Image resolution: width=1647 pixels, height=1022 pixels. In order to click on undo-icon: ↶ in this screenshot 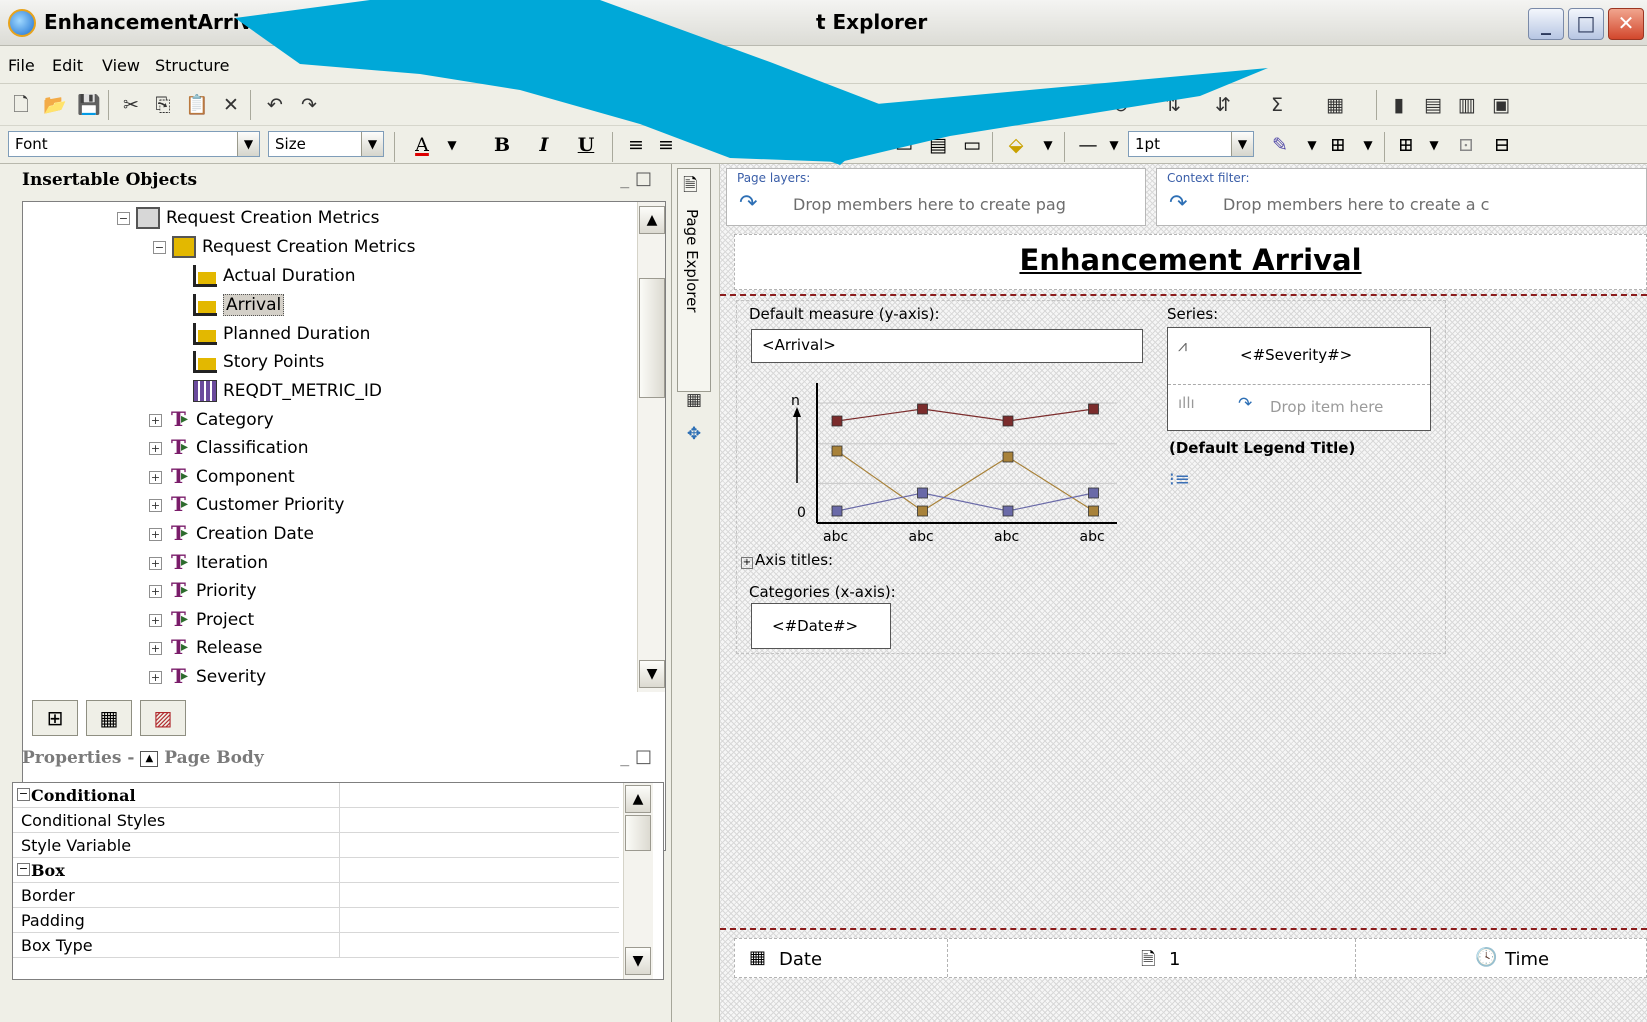, I will do `click(275, 105)`.